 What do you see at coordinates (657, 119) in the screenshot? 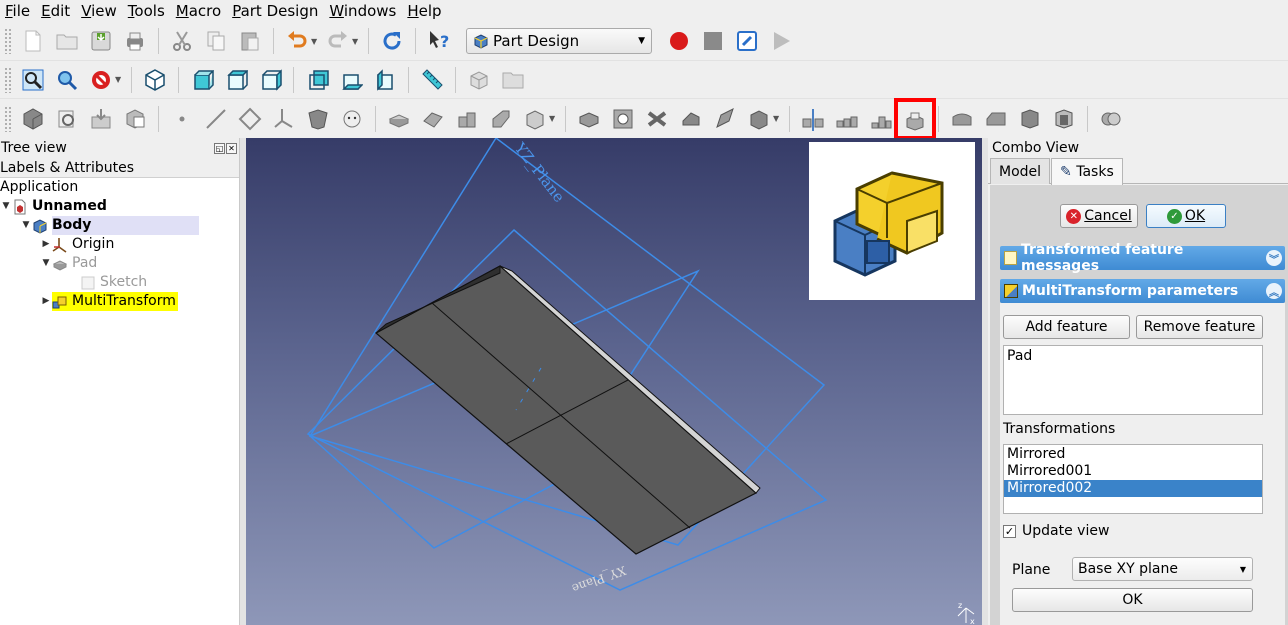
I see `groove-button` at bounding box center [657, 119].